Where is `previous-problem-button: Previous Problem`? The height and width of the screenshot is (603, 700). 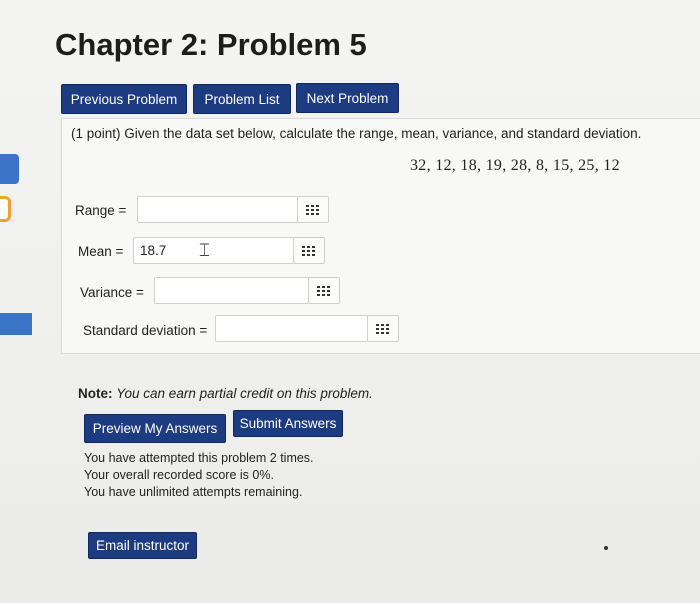 previous-problem-button: Previous Problem is located at coordinates (124, 99).